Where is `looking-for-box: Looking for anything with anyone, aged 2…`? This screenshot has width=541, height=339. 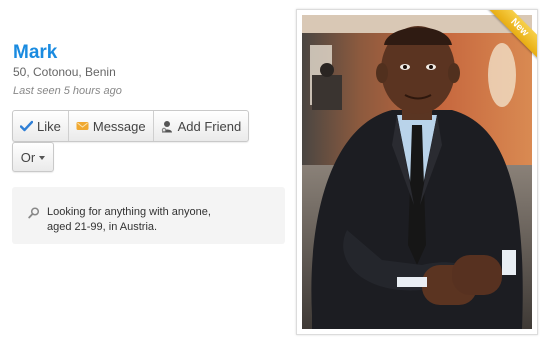
looking-for-box: Looking for anything with anyone, aged 2… is located at coordinates (148, 215).